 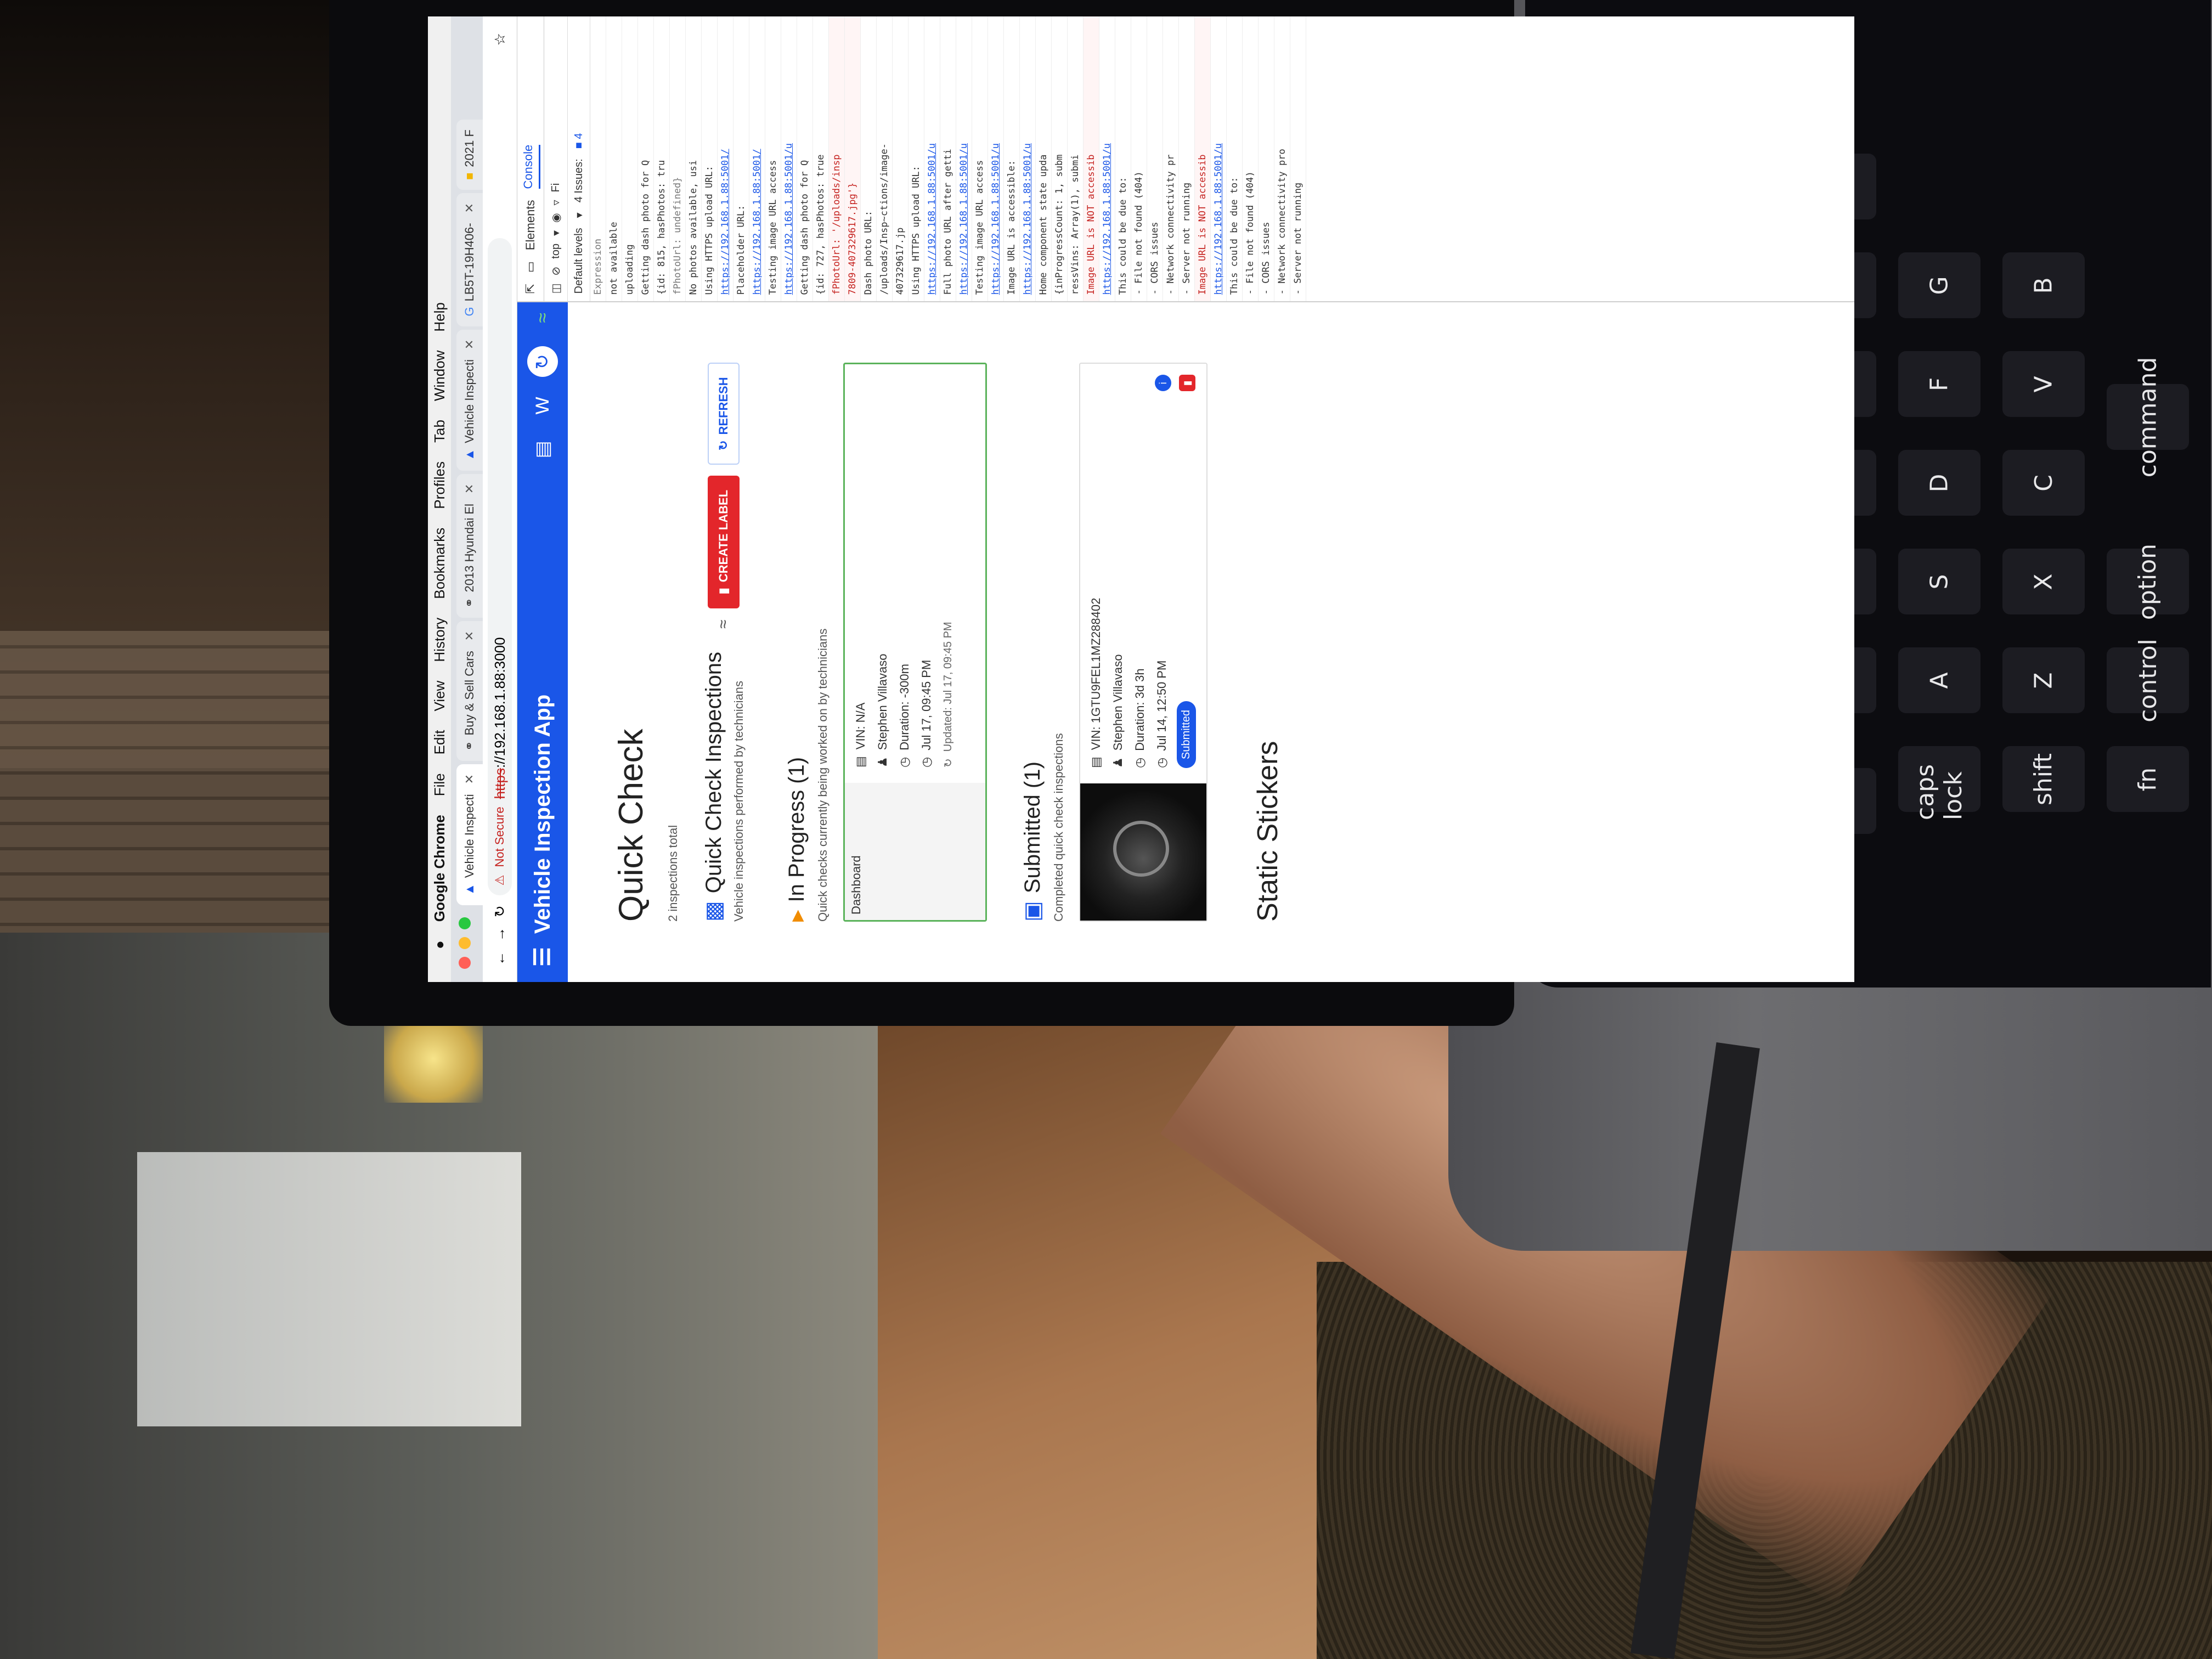 I want to click on sidebar-toggle-icon: ◫, so click(x=556, y=289).